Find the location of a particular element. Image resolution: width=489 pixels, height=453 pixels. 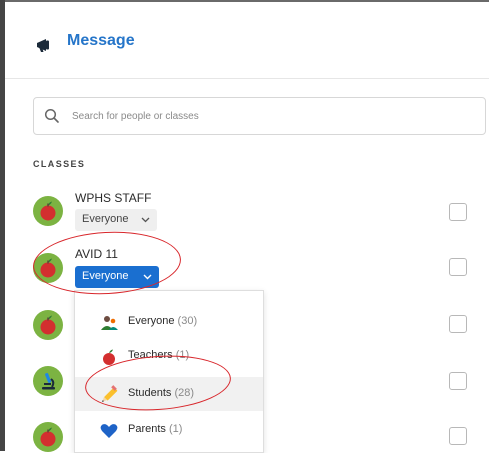

dropdown-item-label: Parents is located at coordinates (147, 429).